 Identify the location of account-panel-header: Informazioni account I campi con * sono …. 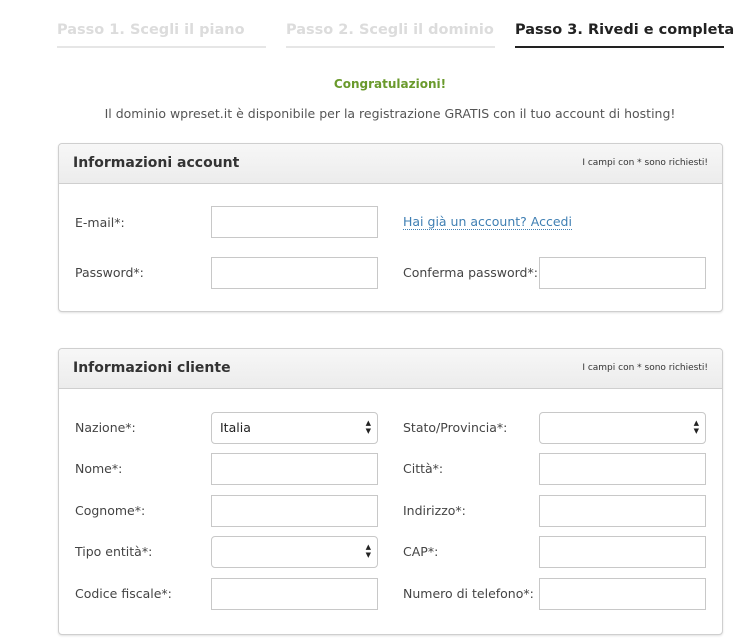
(390, 164).